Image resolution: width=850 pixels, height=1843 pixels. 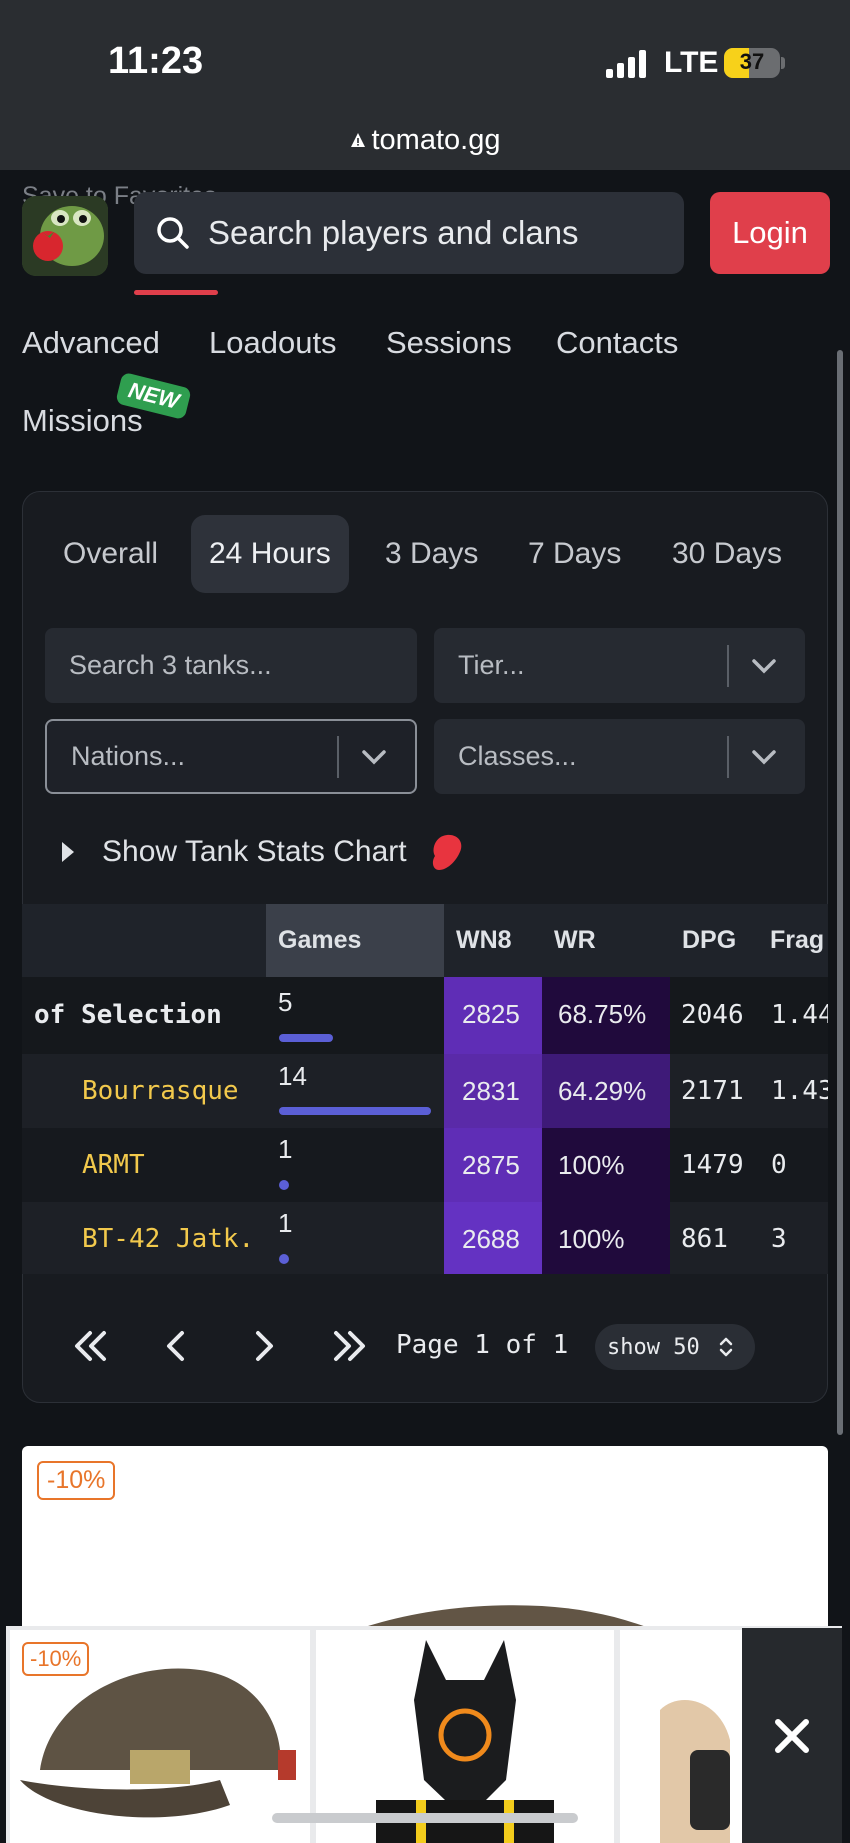 I want to click on nav-missions: Missions, so click(x=82, y=421).